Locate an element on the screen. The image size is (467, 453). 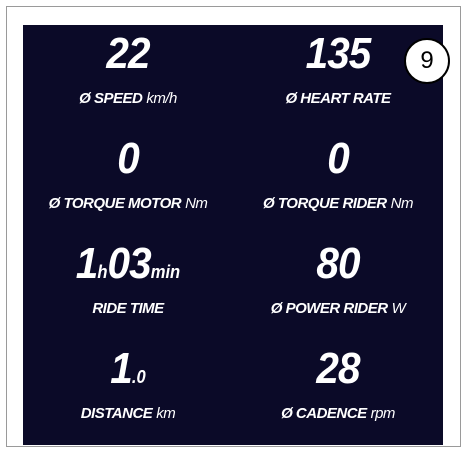
distance-value-row: 1.0 is located at coordinates (127, 369).